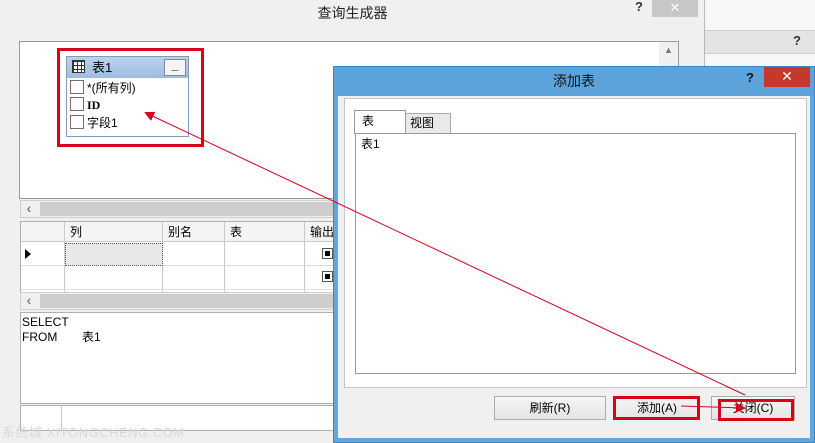  I want to click on highlight-box-add, so click(656, 408).